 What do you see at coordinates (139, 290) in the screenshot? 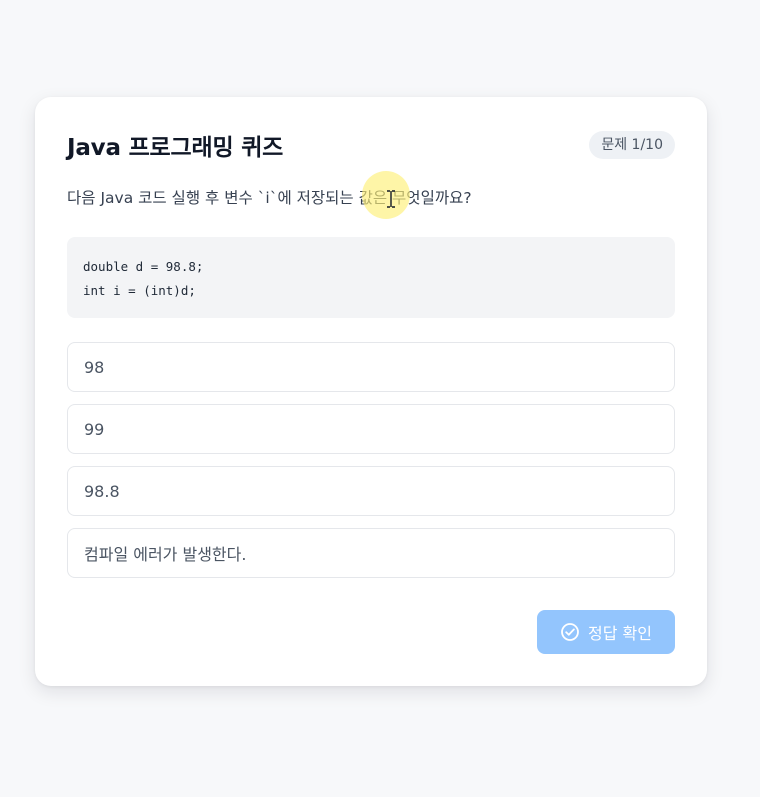
I see `code-line: int i = (int)d;` at bounding box center [139, 290].